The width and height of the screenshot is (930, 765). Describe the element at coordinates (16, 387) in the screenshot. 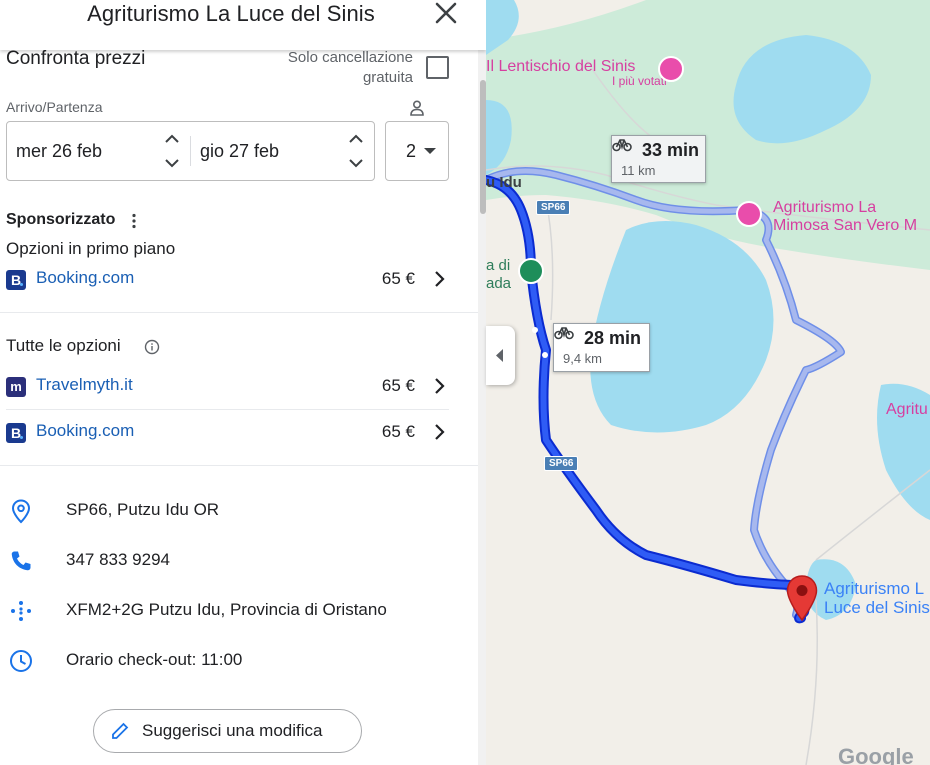

I see `travelmyth-logo-icon: m` at that location.